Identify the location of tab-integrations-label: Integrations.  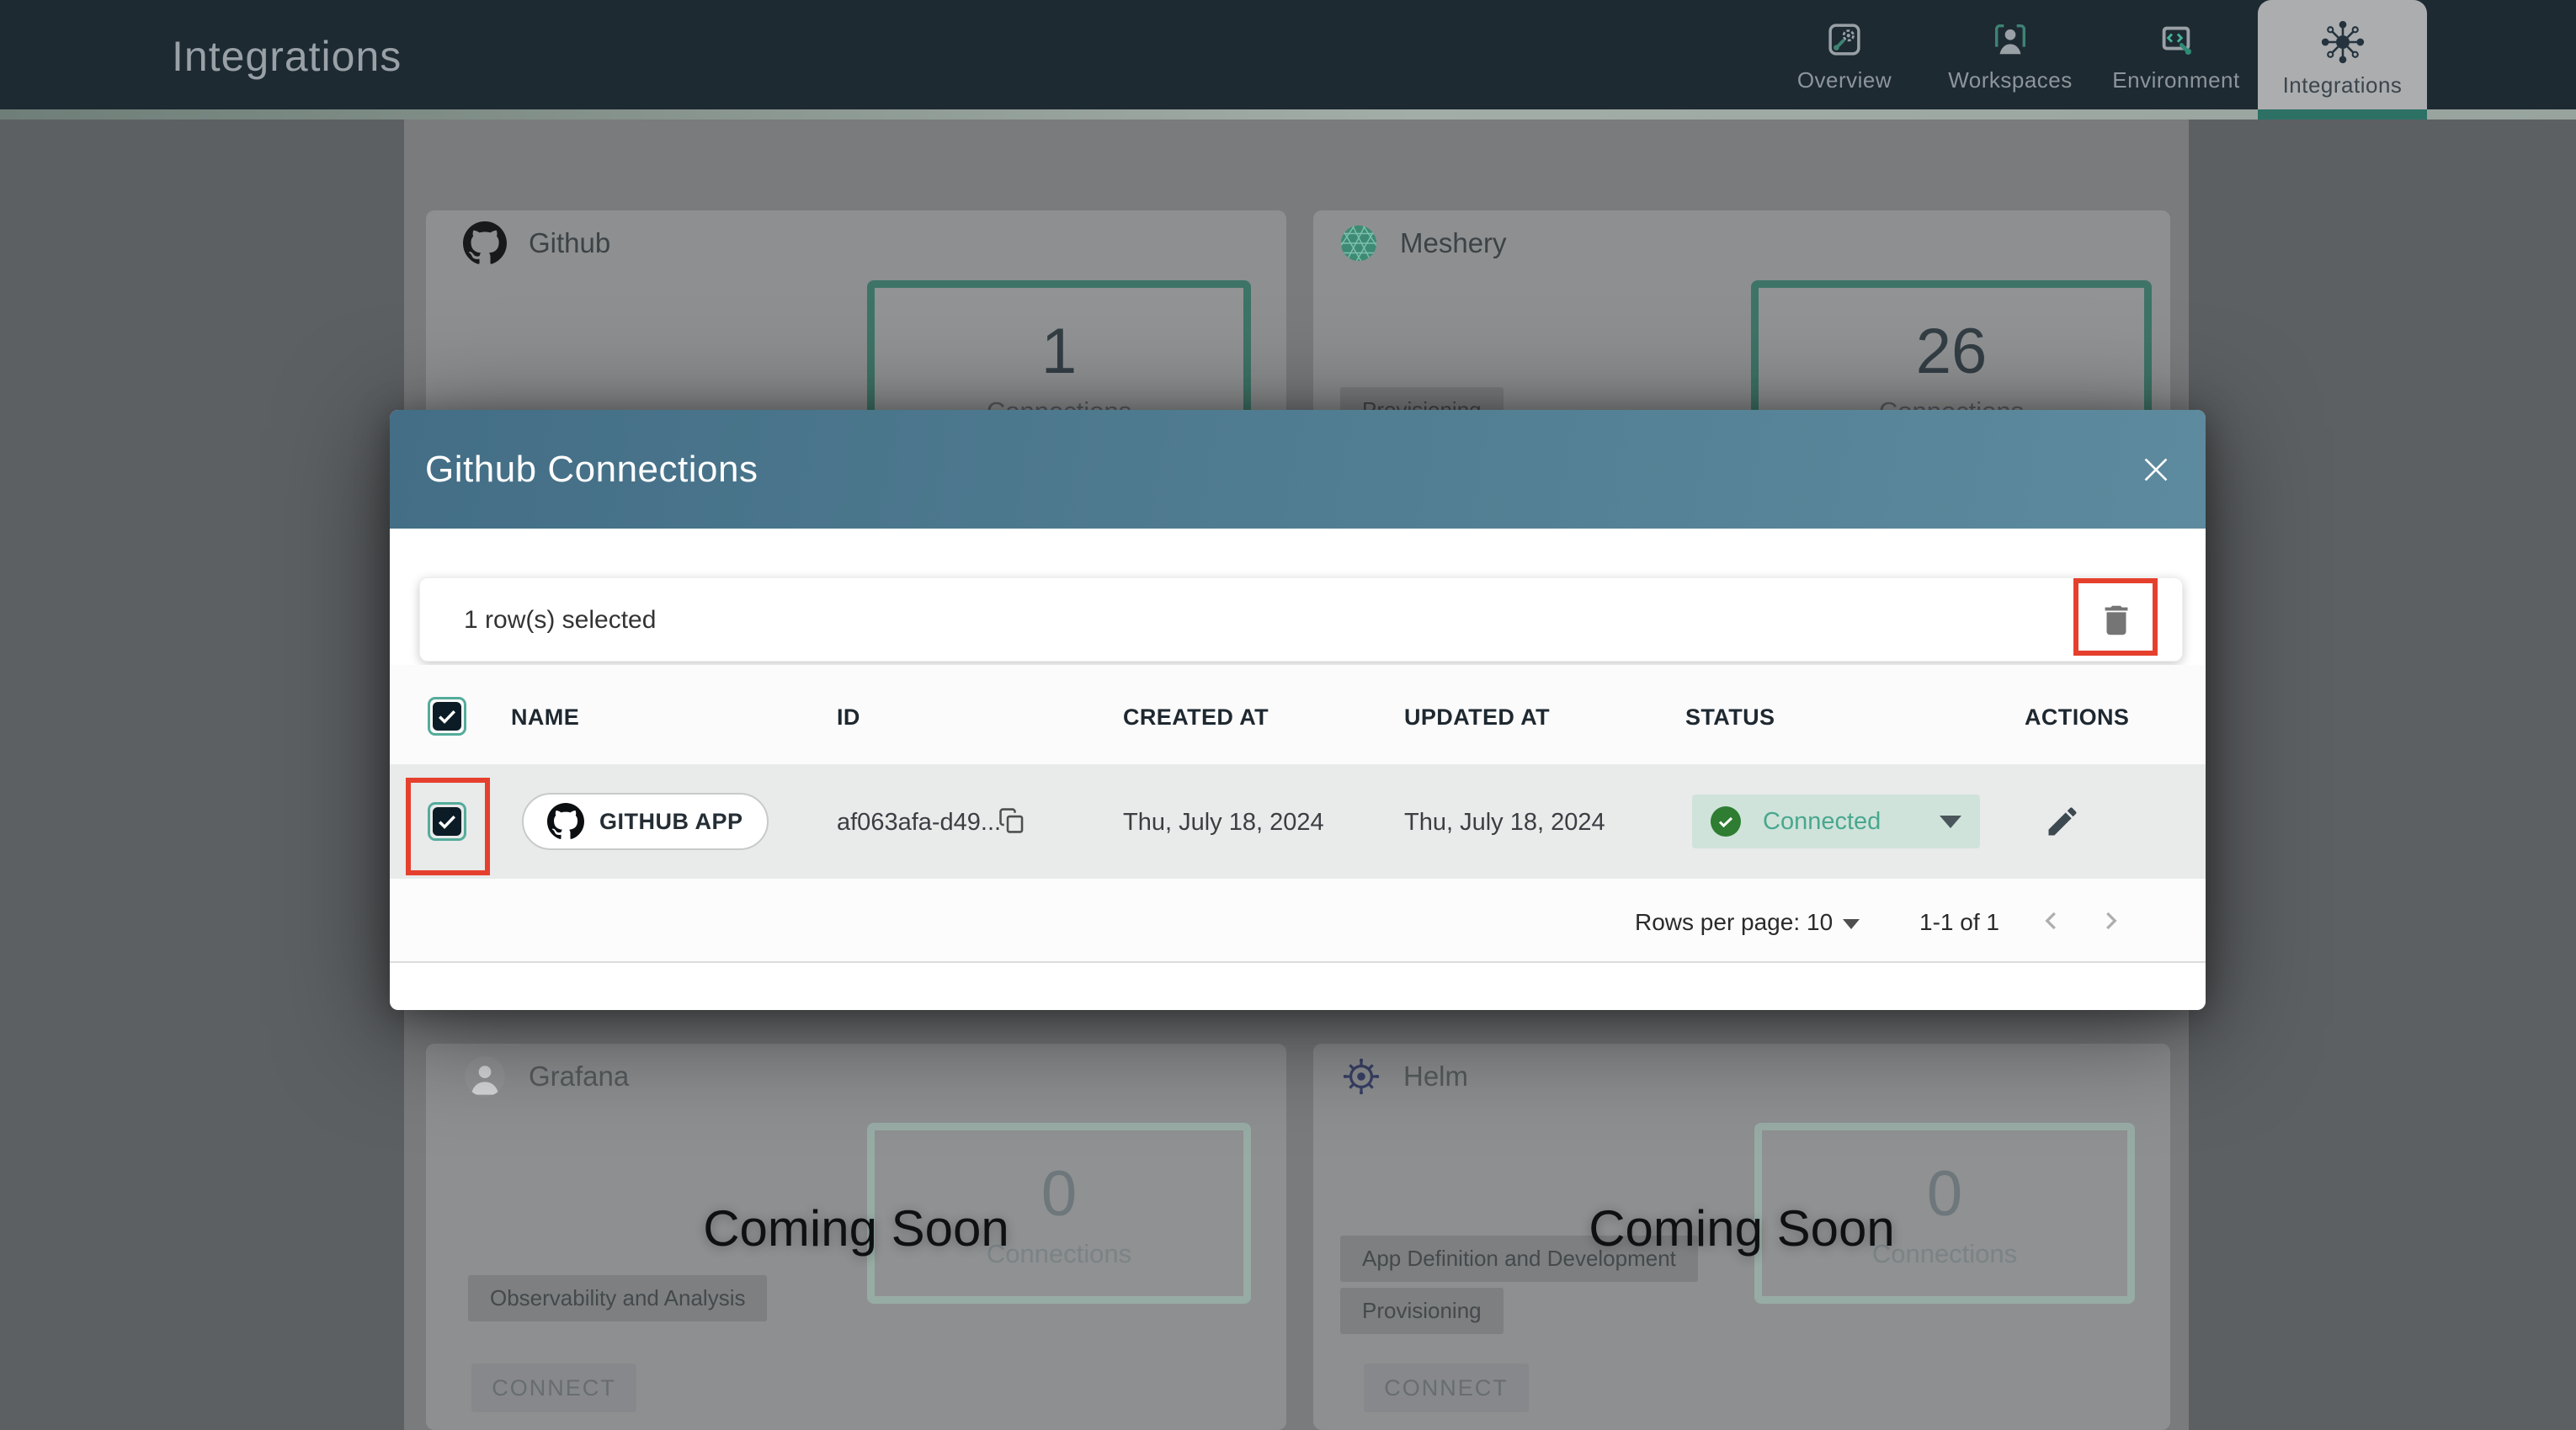
(2342, 85).